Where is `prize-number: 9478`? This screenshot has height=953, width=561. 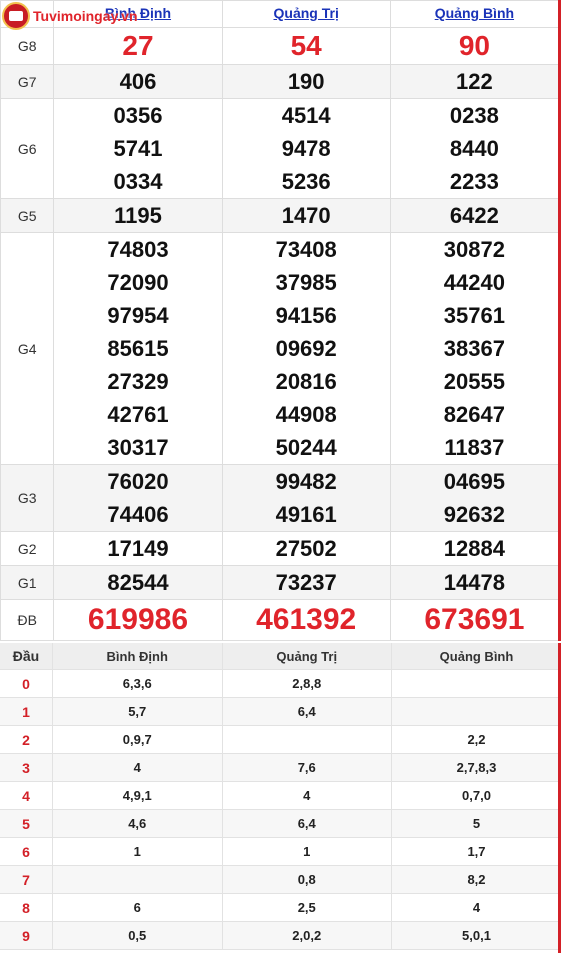
prize-number: 9478 is located at coordinates (306, 148).